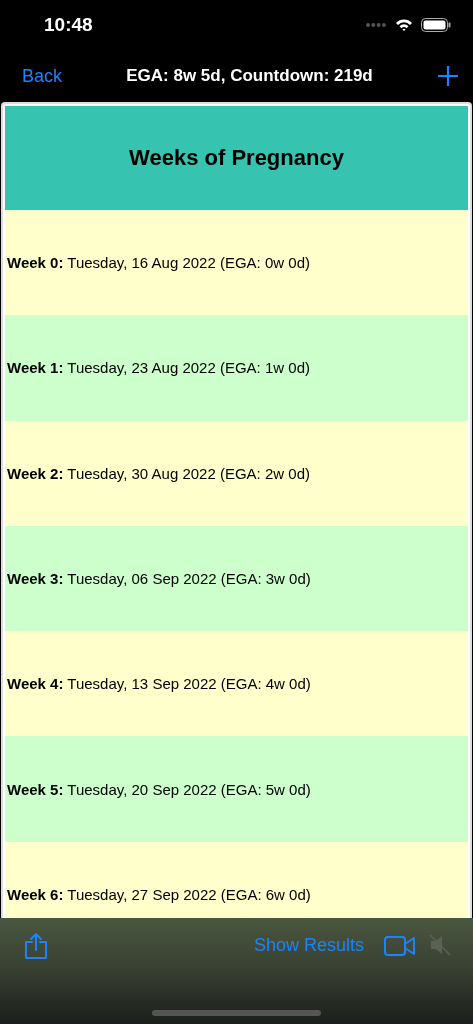  What do you see at coordinates (158, 263) in the screenshot?
I see `week-text: Week 0: Tuesday, 16 Aug 2022 (EGA: 0w 0d)` at bounding box center [158, 263].